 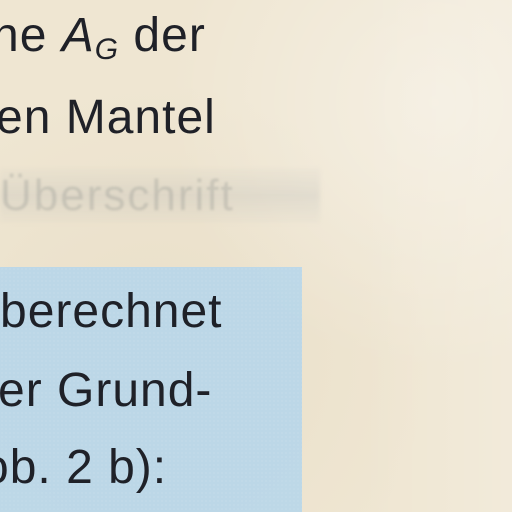 What do you see at coordinates (78, 35) in the screenshot?
I see `formula-symbol-a: A` at bounding box center [78, 35].